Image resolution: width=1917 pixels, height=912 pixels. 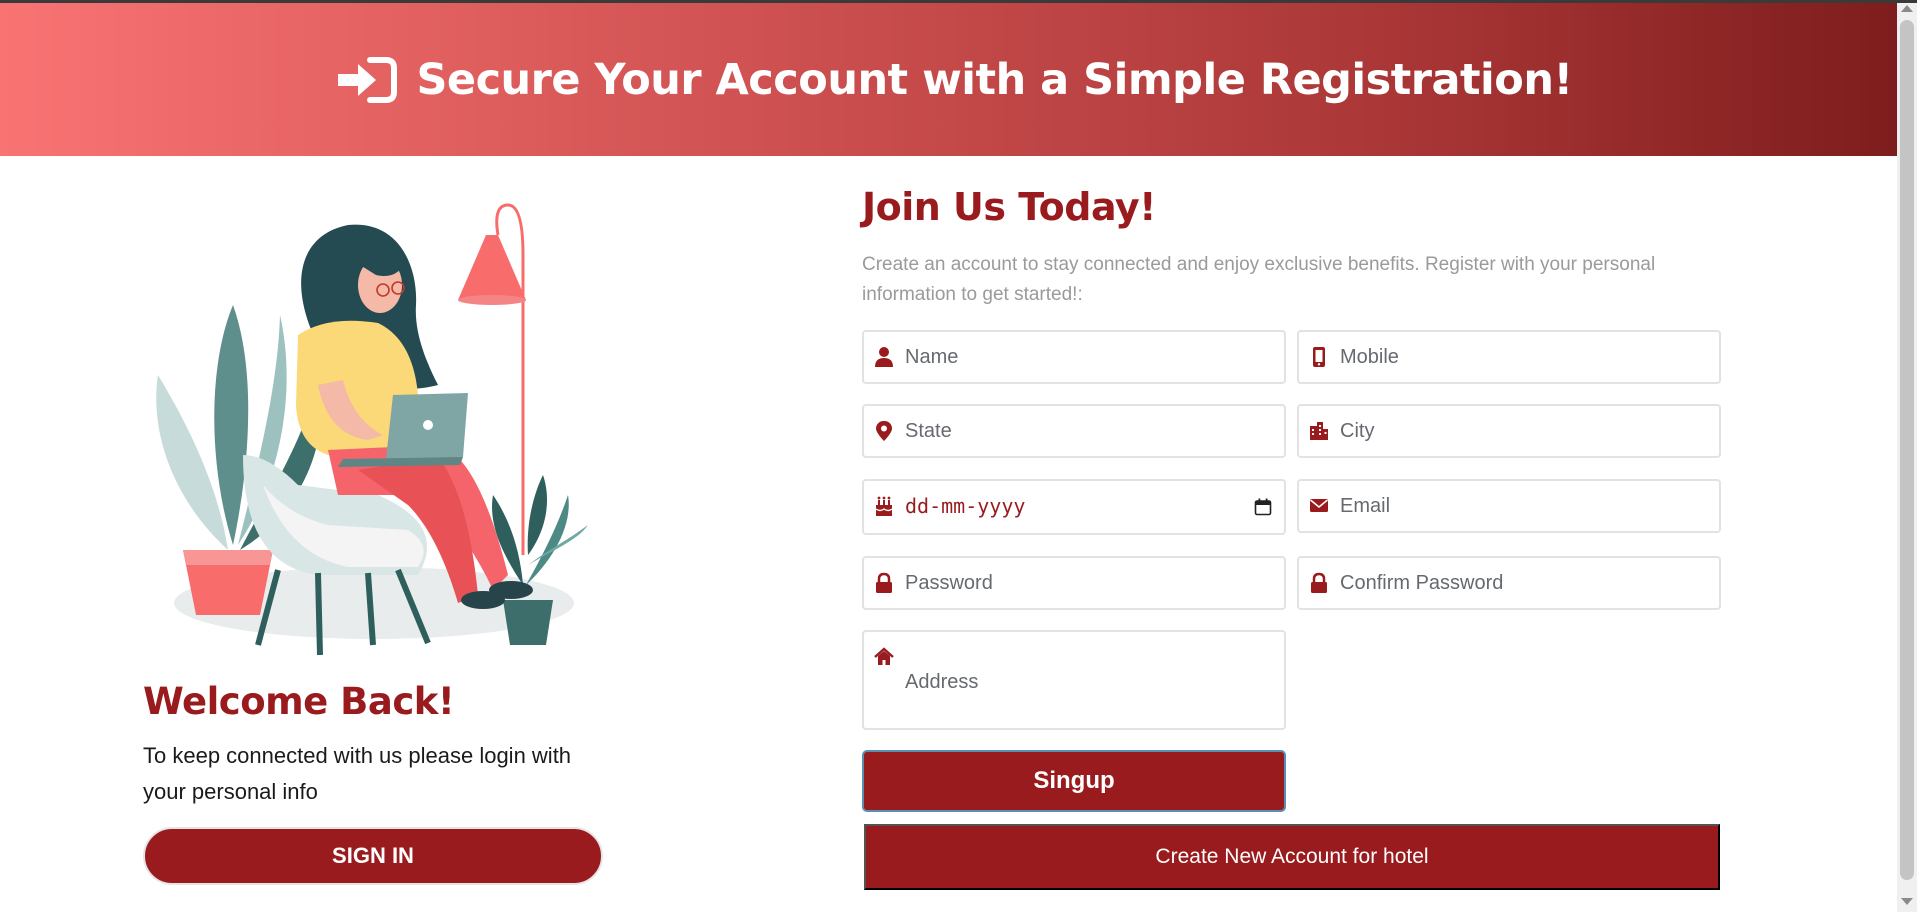 I want to click on birthday-cake-icon, so click(x=884, y=506).